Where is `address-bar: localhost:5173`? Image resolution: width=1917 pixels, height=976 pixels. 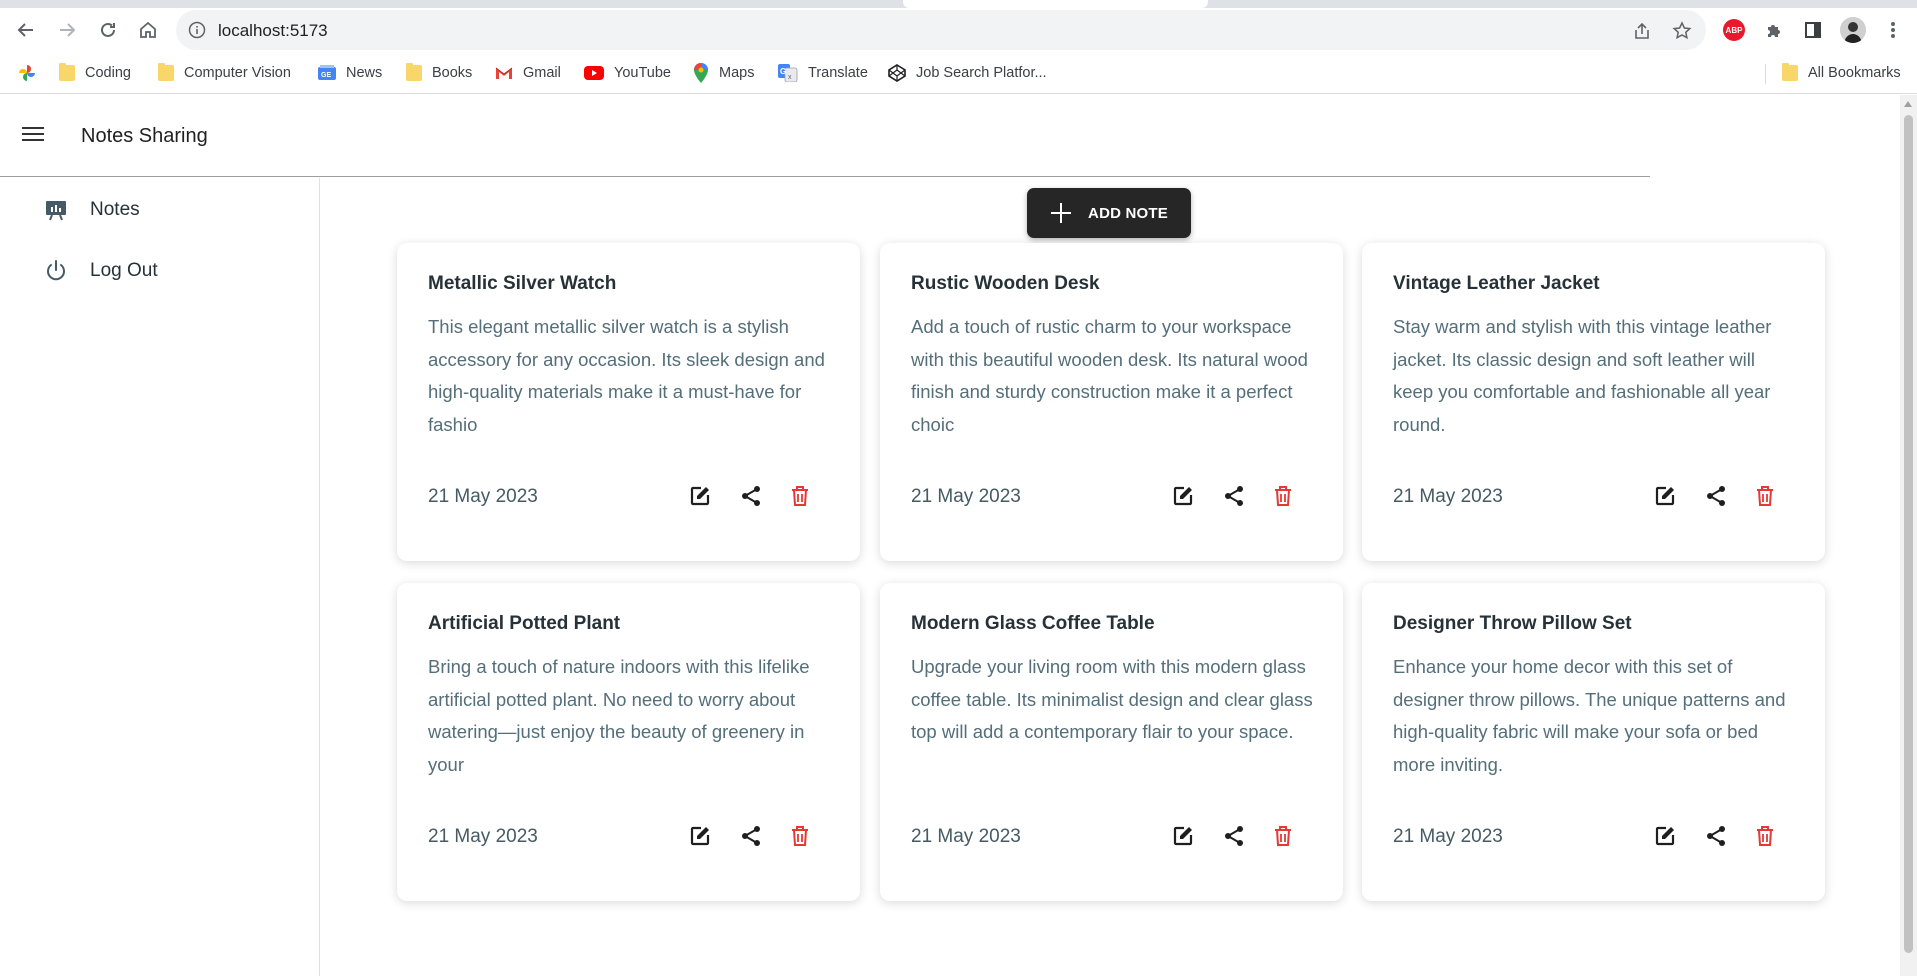 address-bar: localhost:5173 is located at coordinates (941, 30).